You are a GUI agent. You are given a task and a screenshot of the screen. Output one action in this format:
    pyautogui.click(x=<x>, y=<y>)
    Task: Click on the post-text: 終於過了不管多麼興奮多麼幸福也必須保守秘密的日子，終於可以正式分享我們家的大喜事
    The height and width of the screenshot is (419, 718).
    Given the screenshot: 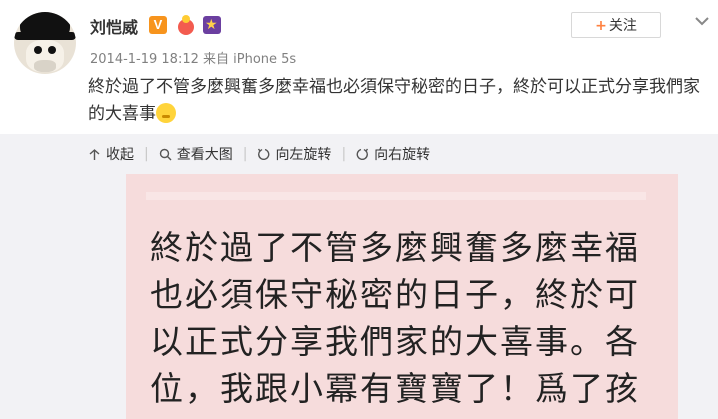 What is the action you would take?
    pyautogui.click(x=398, y=101)
    